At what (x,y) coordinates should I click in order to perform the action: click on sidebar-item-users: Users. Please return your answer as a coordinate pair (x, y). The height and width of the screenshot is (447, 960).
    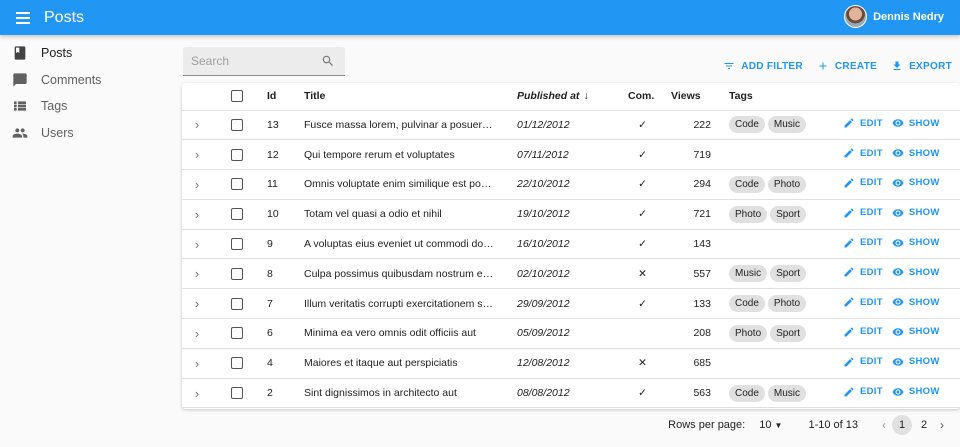
    Looking at the image, I should click on (85, 133).